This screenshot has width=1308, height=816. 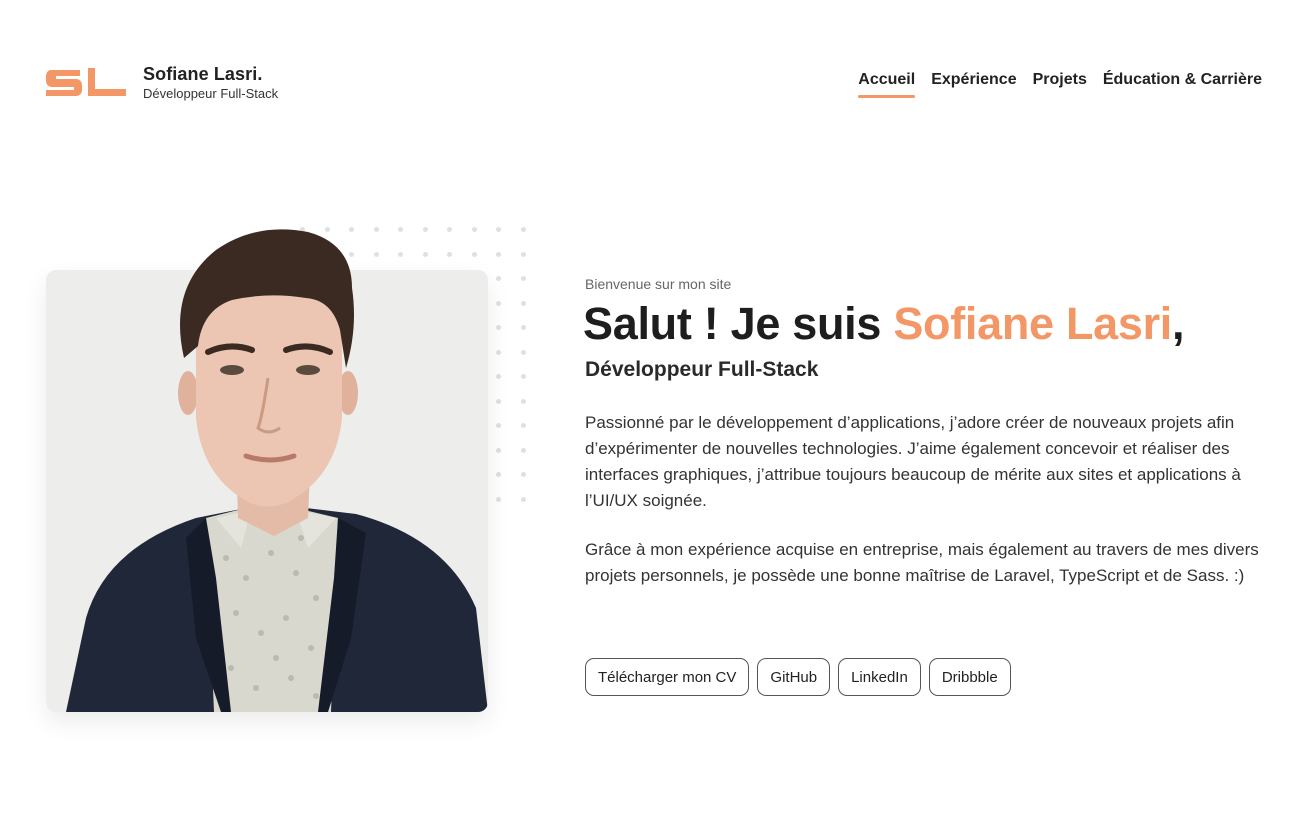 I want to click on nav-link-education-carriere: Éducation & Carrière, so click(x=1182, y=80).